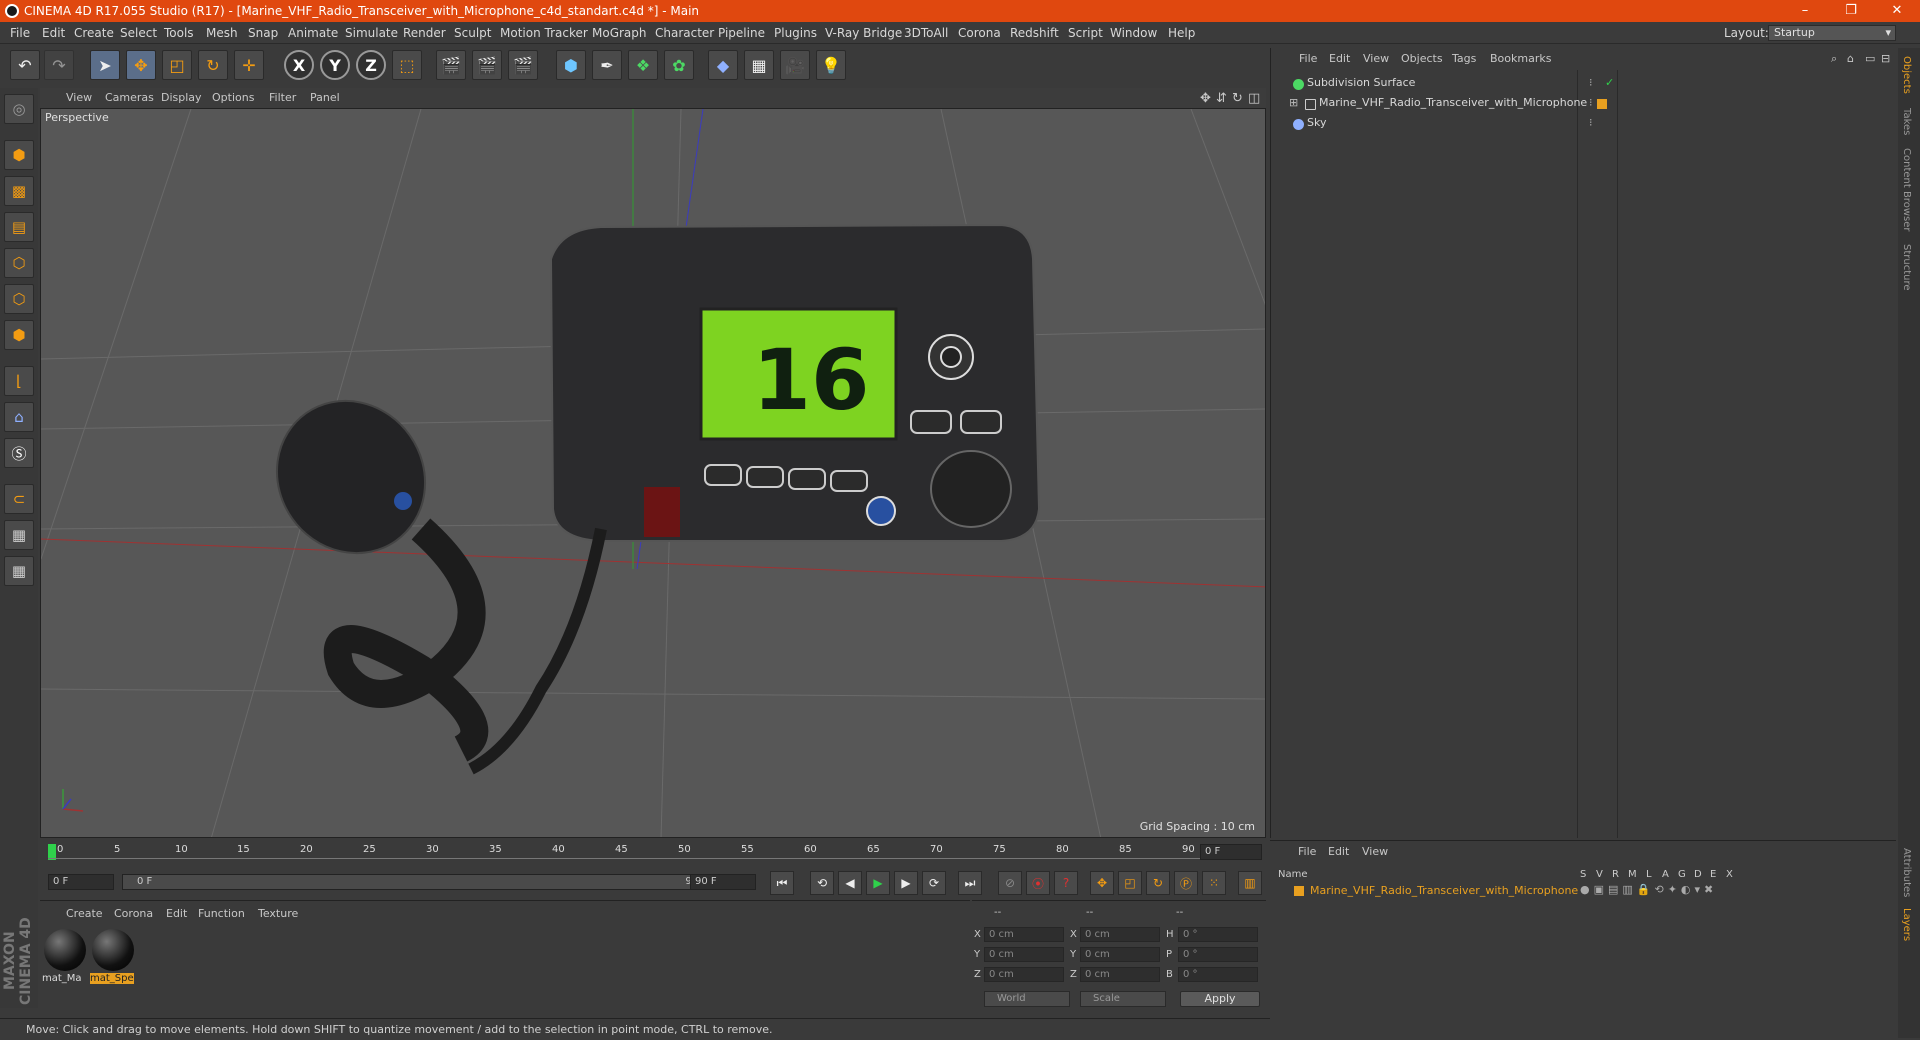  What do you see at coordinates (282, 97) in the screenshot?
I see `viewport-menu-filter: Filter` at bounding box center [282, 97].